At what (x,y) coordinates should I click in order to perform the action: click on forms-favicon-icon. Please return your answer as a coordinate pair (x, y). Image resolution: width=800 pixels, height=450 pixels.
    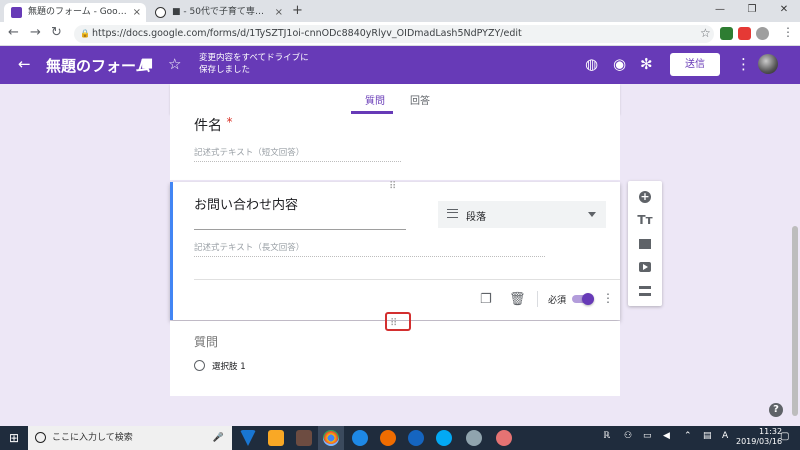
    Looking at the image, I should click on (16, 12).